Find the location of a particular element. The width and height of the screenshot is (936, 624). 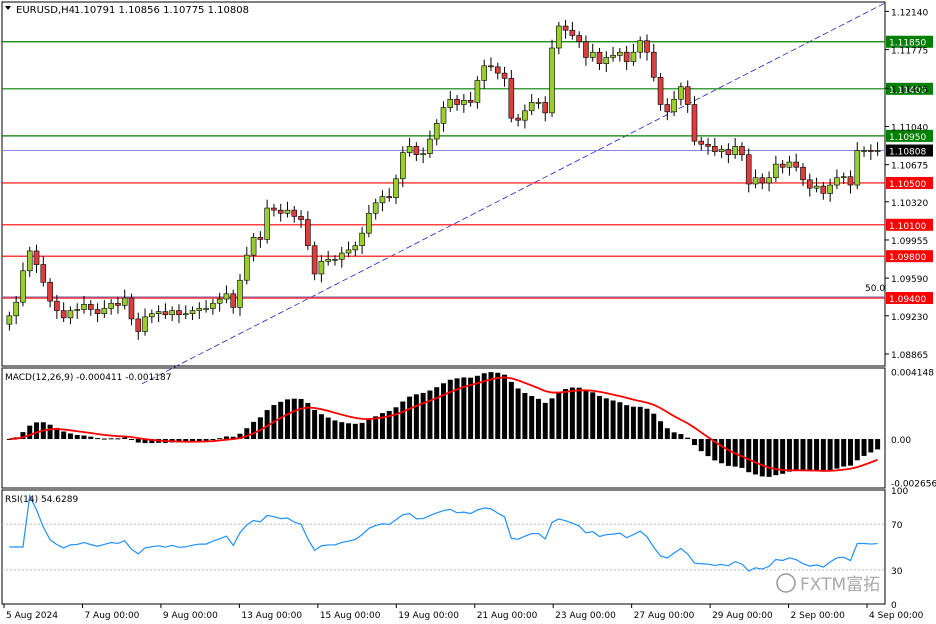

y-tick-label: 1.10675 is located at coordinates (909, 167).